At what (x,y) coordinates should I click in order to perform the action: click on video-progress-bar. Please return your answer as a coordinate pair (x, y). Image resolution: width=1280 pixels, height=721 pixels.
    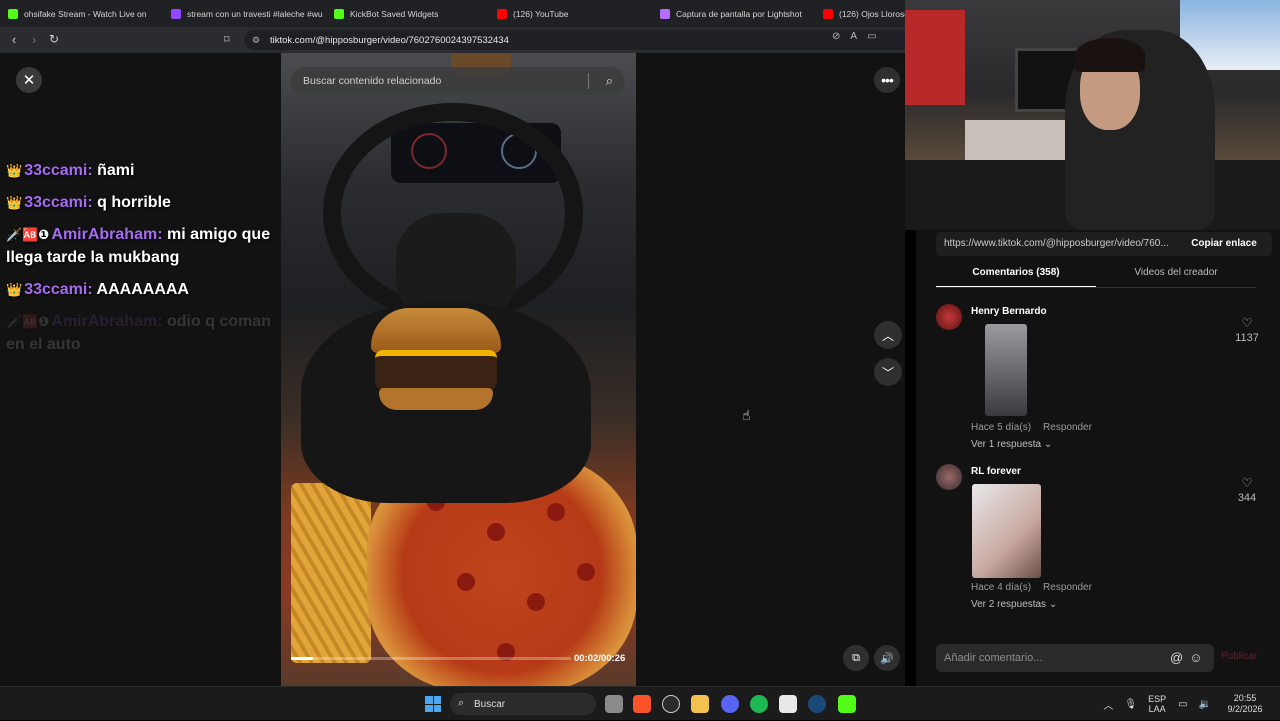
    Looking at the image, I should click on (431, 658).